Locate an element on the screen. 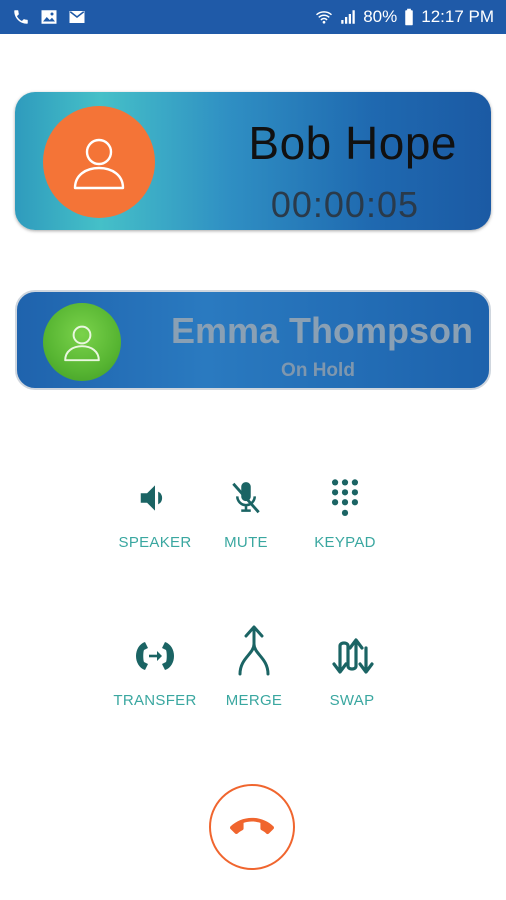 The width and height of the screenshot is (506, 900). held-call-card: Emma Thompson On Hold is located at coordinates (253, 340).